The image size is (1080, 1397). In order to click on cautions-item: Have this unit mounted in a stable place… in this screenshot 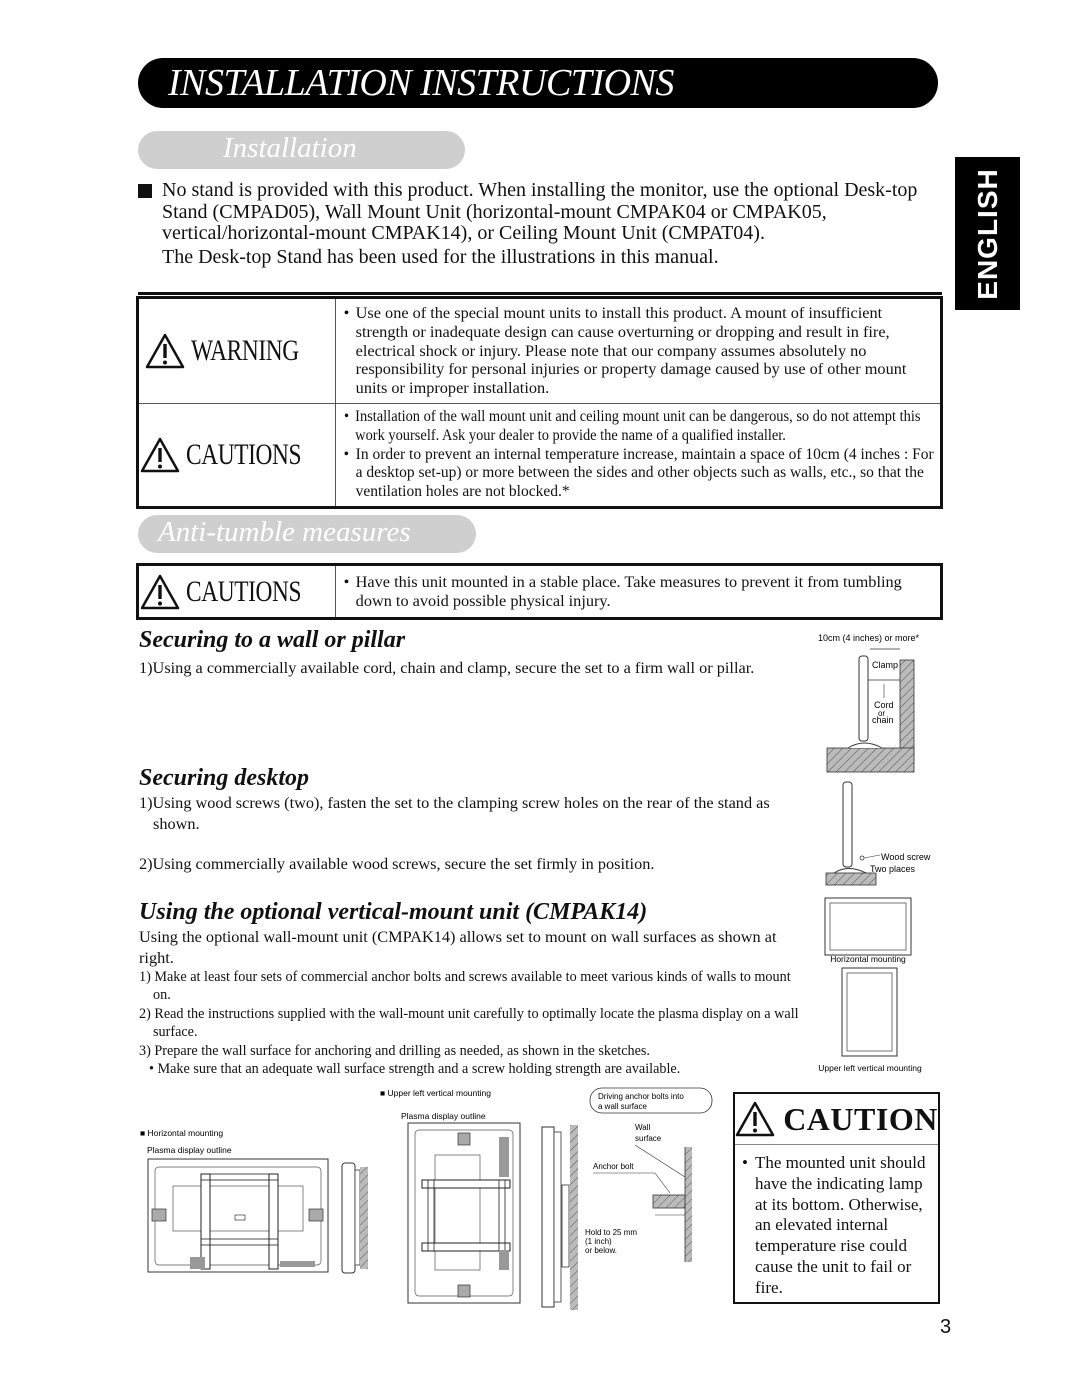, I will do `click(639, 591)`.